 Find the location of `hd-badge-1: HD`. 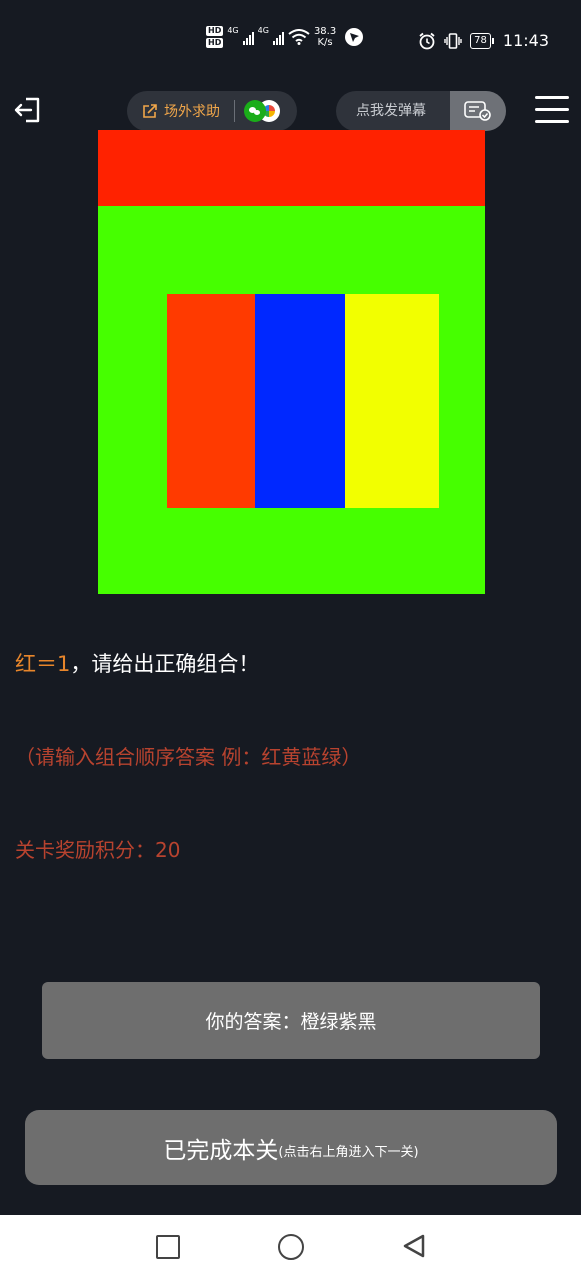

hd-badge-1: HD is located at coordinates (215, 31).